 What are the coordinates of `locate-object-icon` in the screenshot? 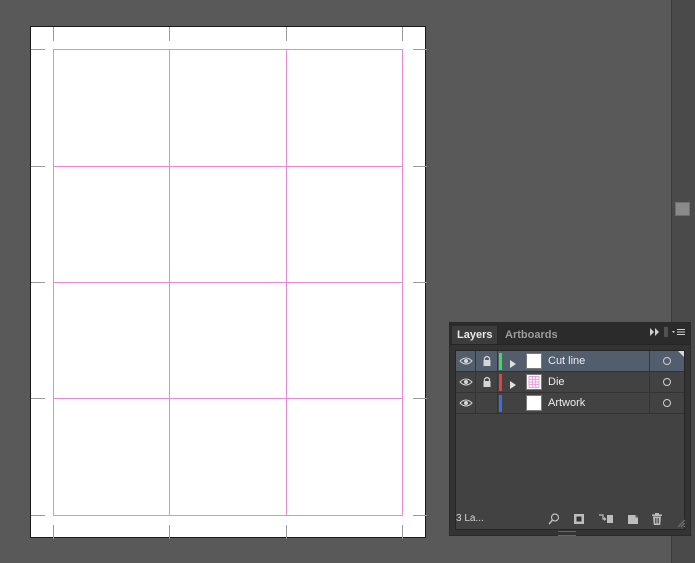 It's located at (554, 521).